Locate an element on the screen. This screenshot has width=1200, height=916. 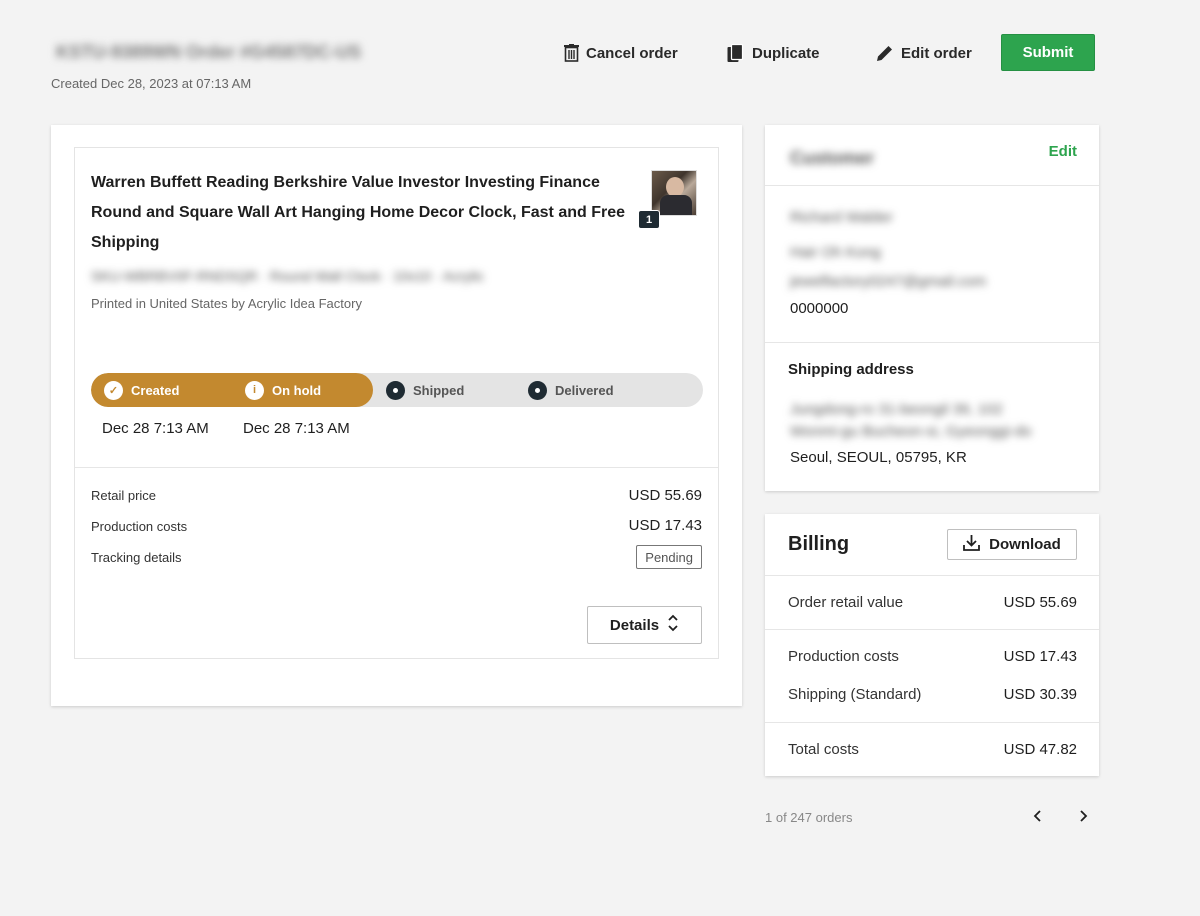
pencil-icon is located at coordinates (885, 53).